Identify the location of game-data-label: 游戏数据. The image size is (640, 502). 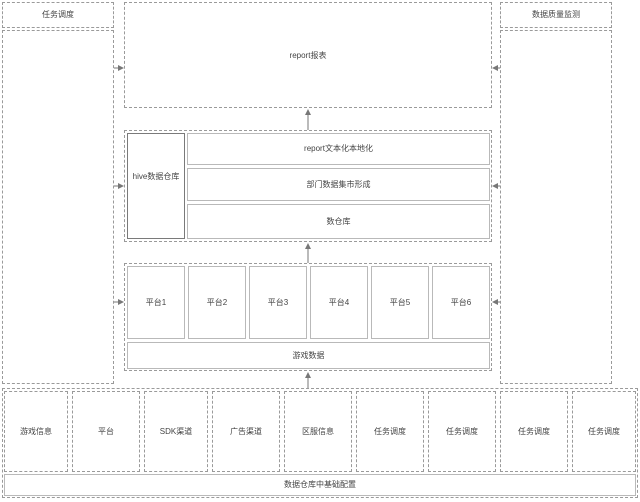
(308, 355).